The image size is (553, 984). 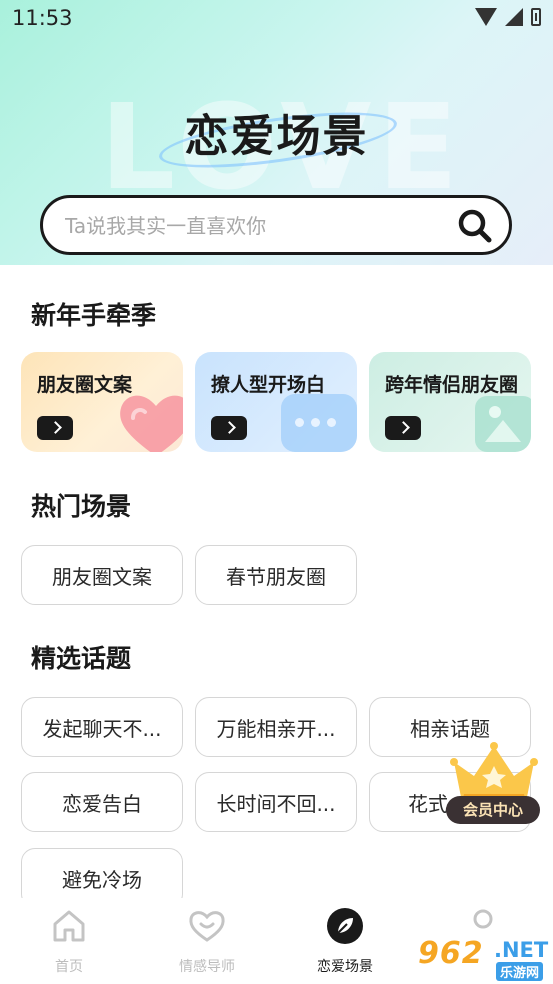 What do you see at coordinates (475, 226) in the screenshot?
I see `search-icon` at bounding box center [475, 226].